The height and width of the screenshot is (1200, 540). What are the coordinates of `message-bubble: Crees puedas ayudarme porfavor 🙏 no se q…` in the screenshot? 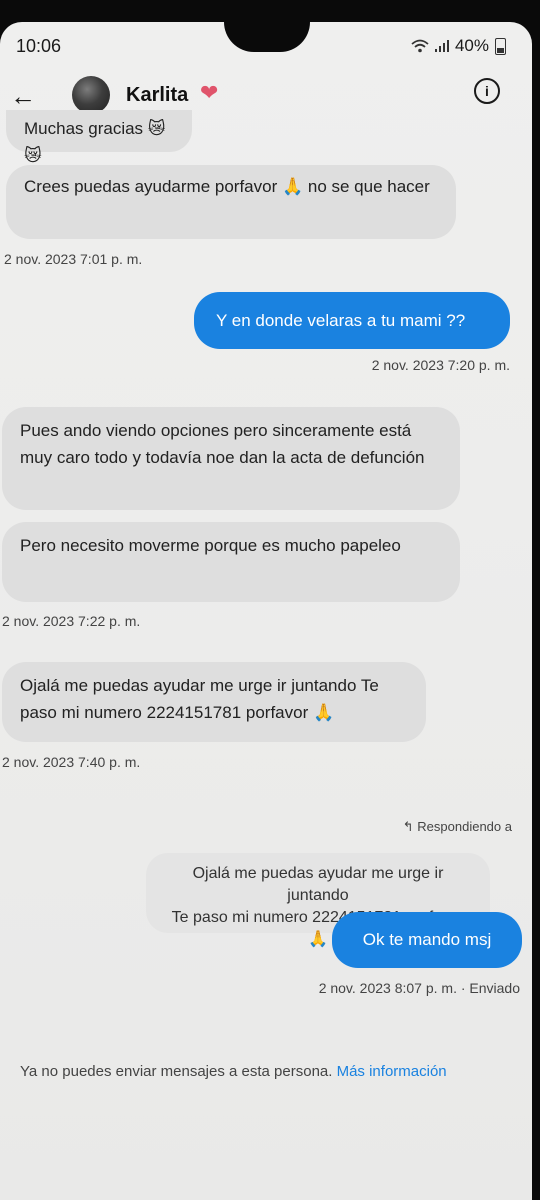 It's located at (231, 202).